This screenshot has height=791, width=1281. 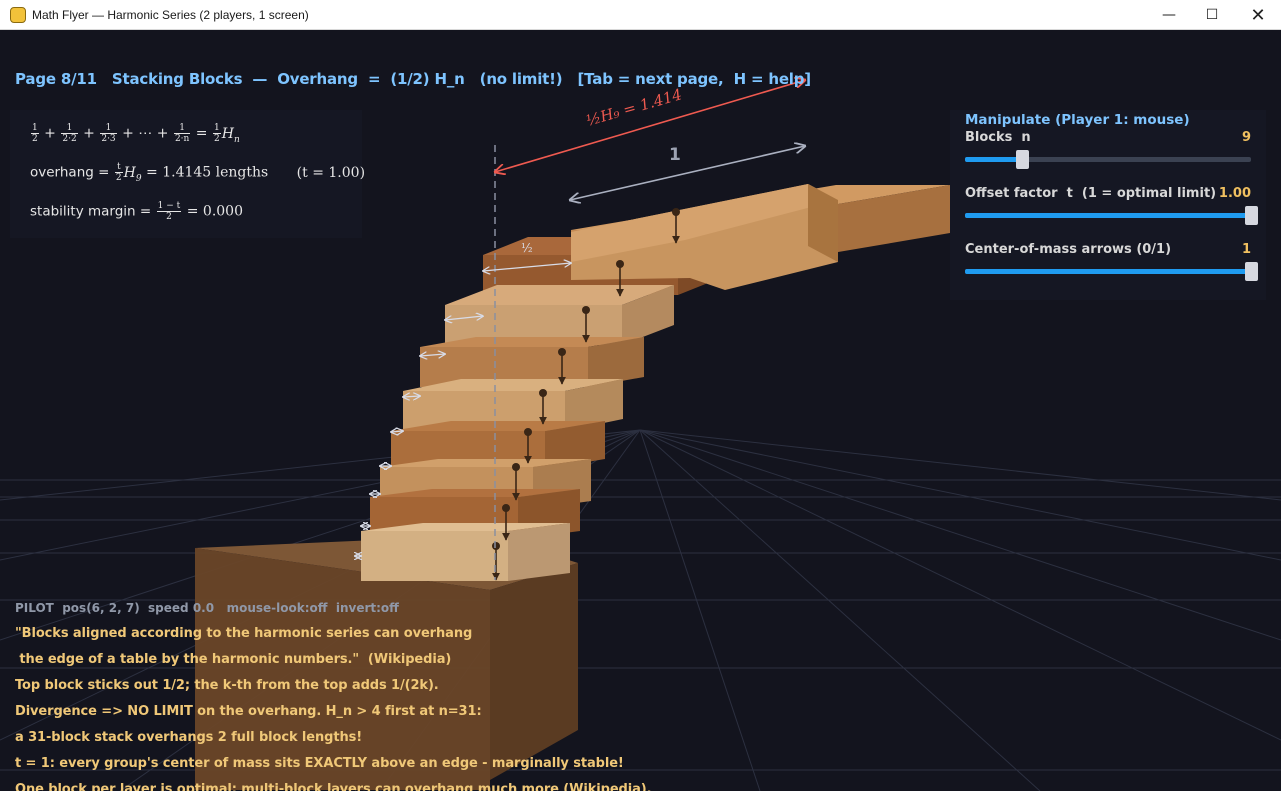 I want to click on stability-label: stability margin =, so click(x=91, y=211).